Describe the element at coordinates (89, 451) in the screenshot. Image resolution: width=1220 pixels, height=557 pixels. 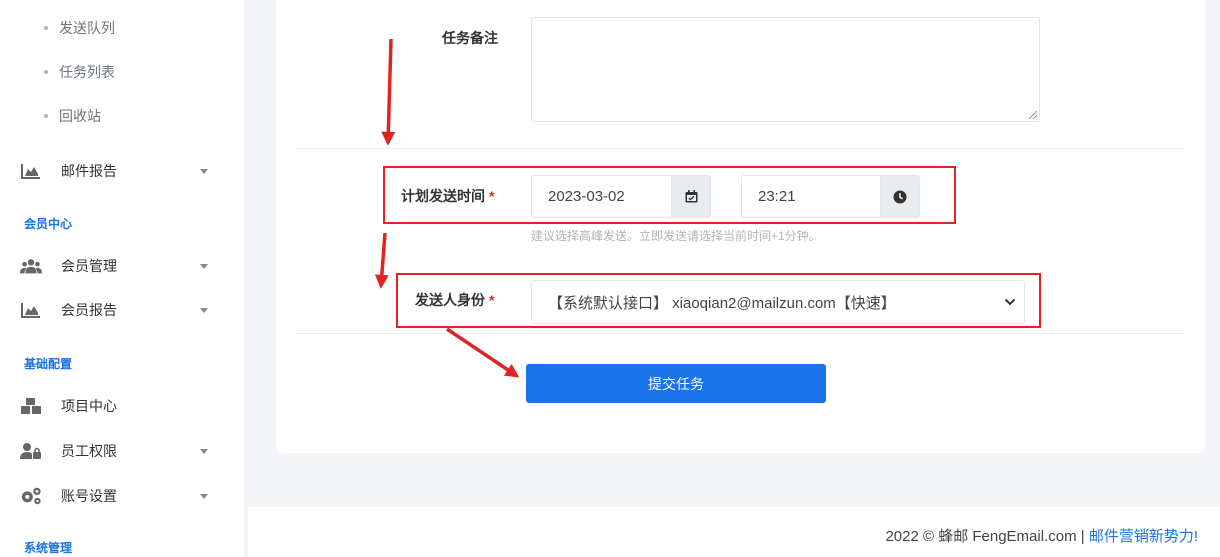
I see `sidebar-item-label: 员工权限` at that location.